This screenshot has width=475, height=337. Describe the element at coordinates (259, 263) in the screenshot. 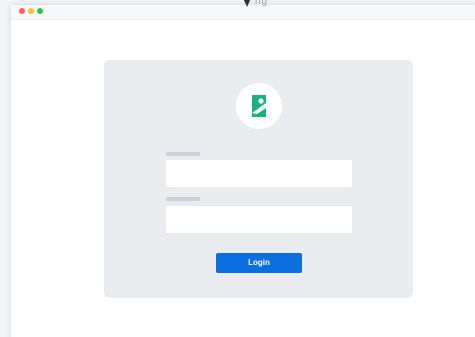

I see `login-button: Login` at that location.